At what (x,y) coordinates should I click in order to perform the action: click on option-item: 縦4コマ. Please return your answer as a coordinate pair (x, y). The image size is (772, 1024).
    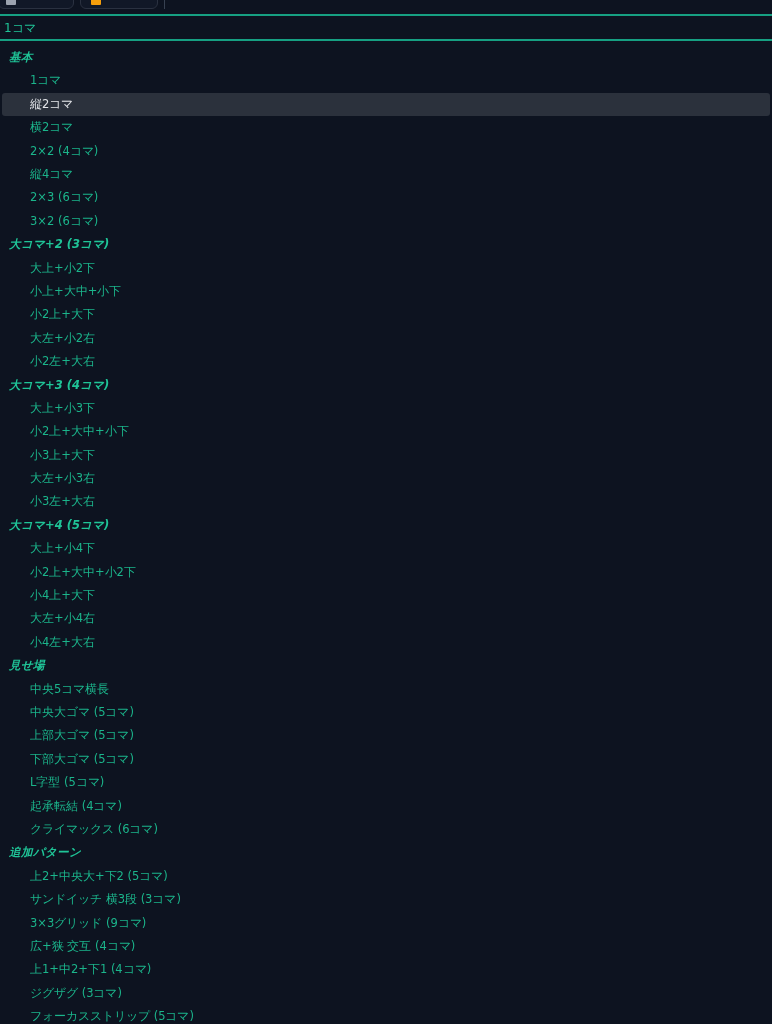
    Looking at the image, I should click on (386, 174).